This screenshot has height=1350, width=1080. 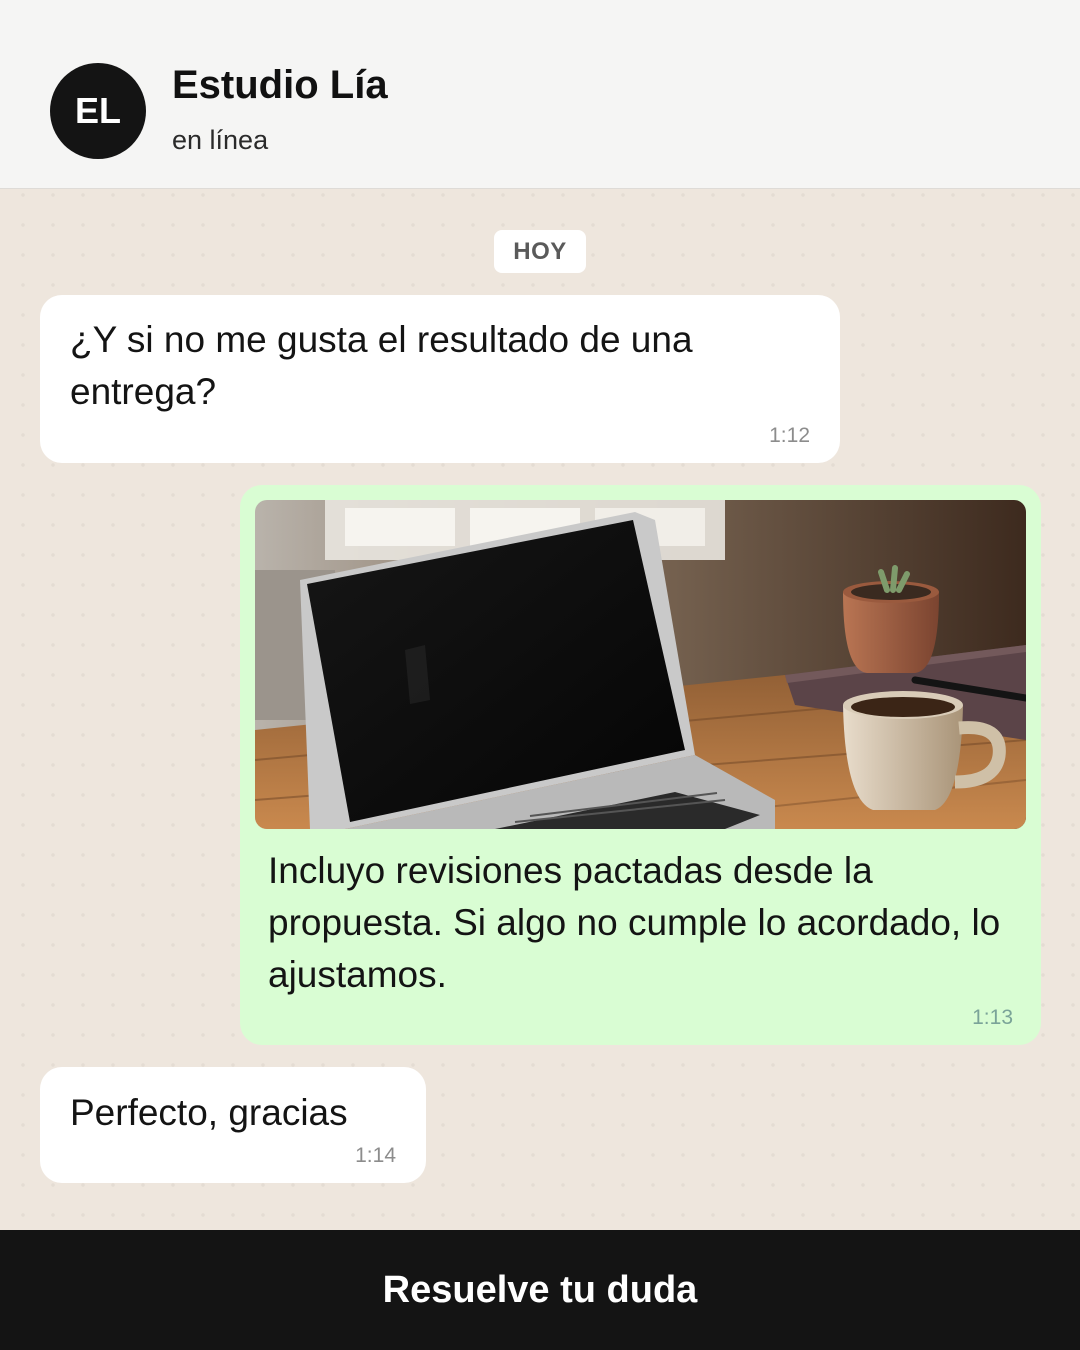 What do you see at coordinates (540, 251) in the screenshot?
I see `date-separator: HOY` at bounding box center [540, 251].